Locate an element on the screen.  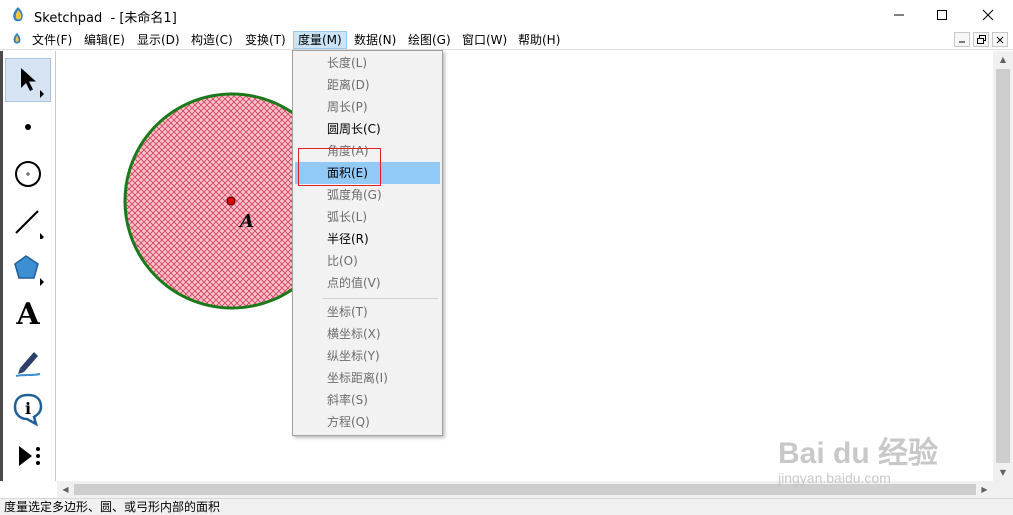
triangle-up-icon: ▲ is located at coordinates (1003, 59).